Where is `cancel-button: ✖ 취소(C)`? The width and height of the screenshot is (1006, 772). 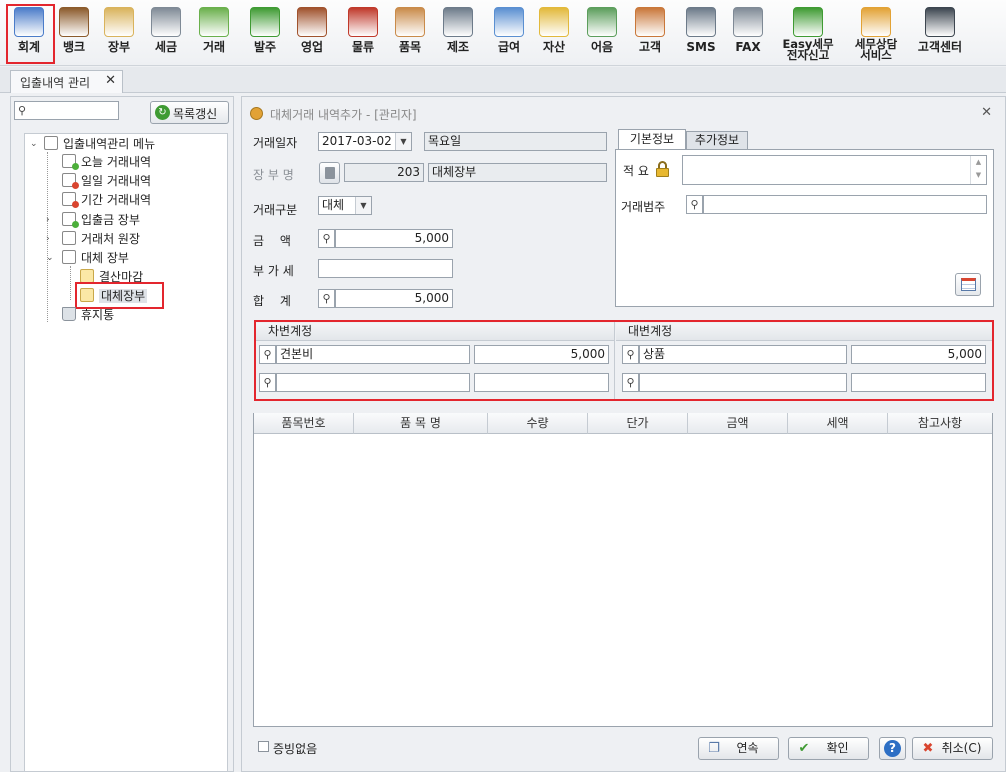 cancel-button: ✖ 취소(C) is located at coordinates (952, 748).